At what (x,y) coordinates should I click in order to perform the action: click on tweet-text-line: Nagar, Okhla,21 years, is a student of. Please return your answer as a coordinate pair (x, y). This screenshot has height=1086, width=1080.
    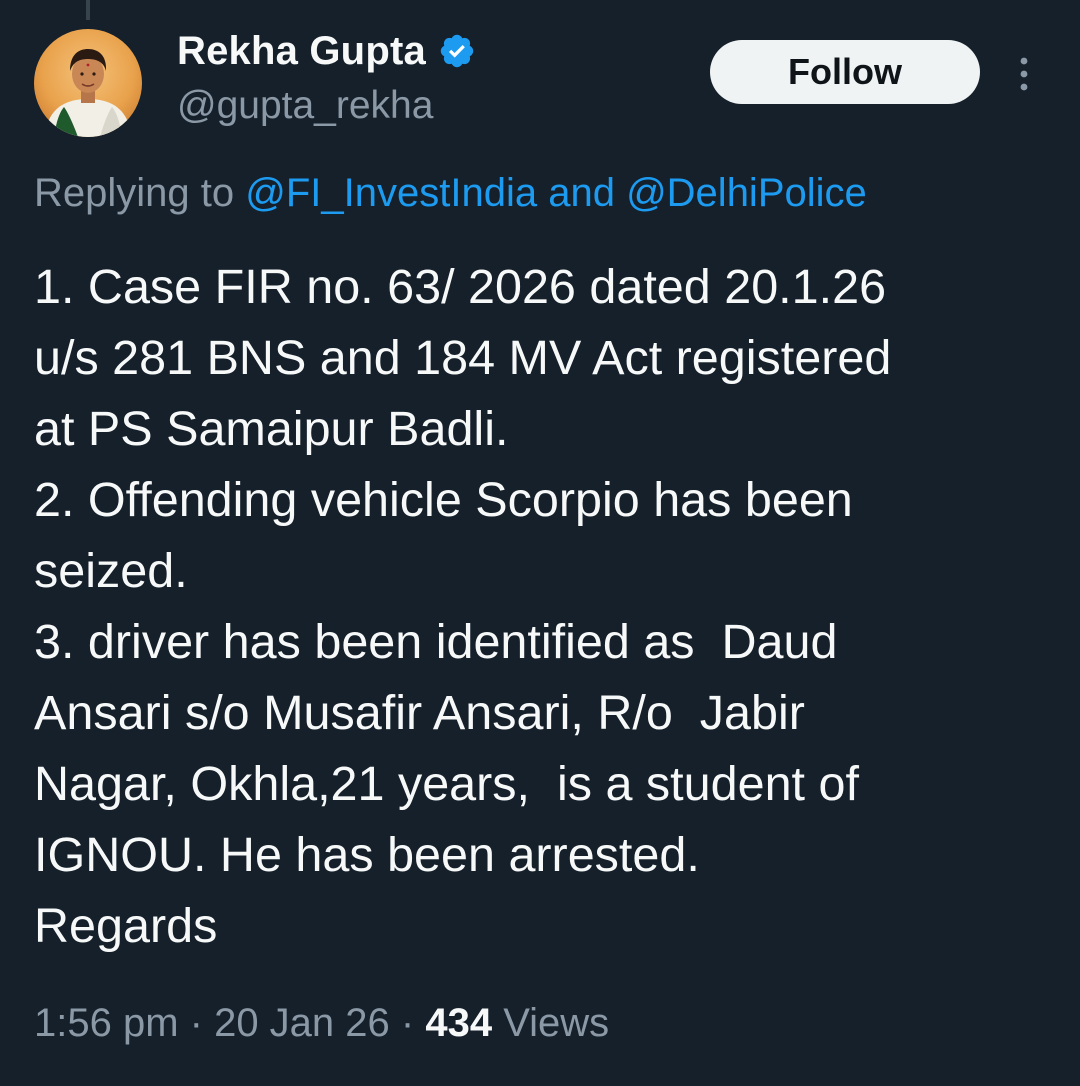
    Looking at the image, I should click on (446, 784).